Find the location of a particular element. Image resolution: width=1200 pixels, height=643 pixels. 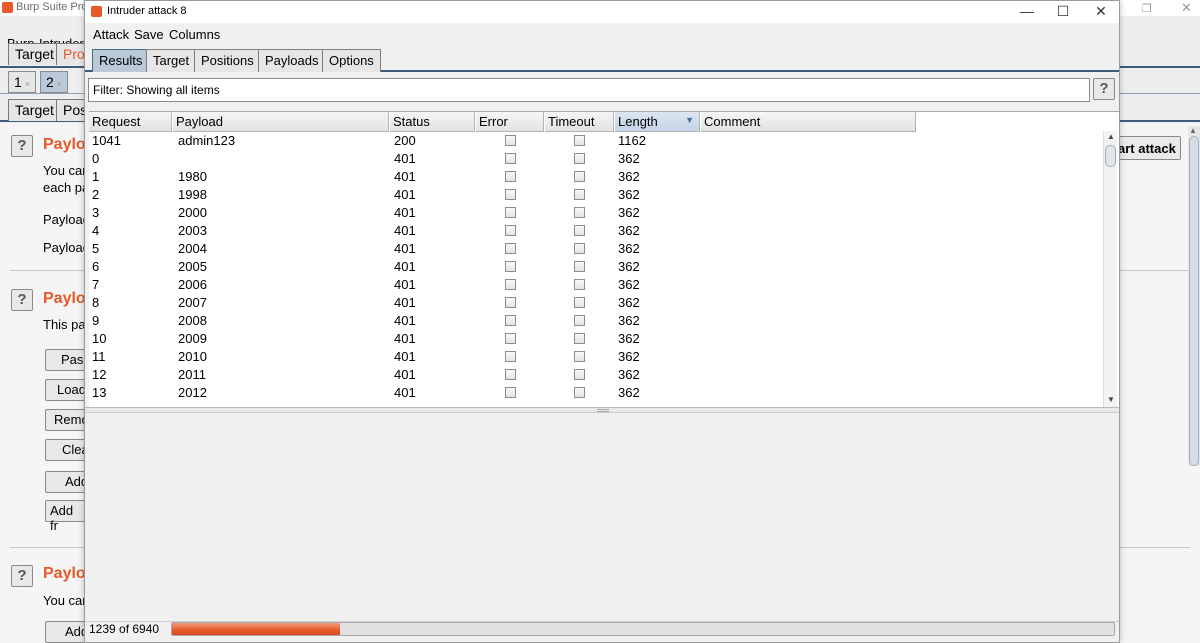

table-row: 12 2011 401 362 is located at coordinates (504, 375).